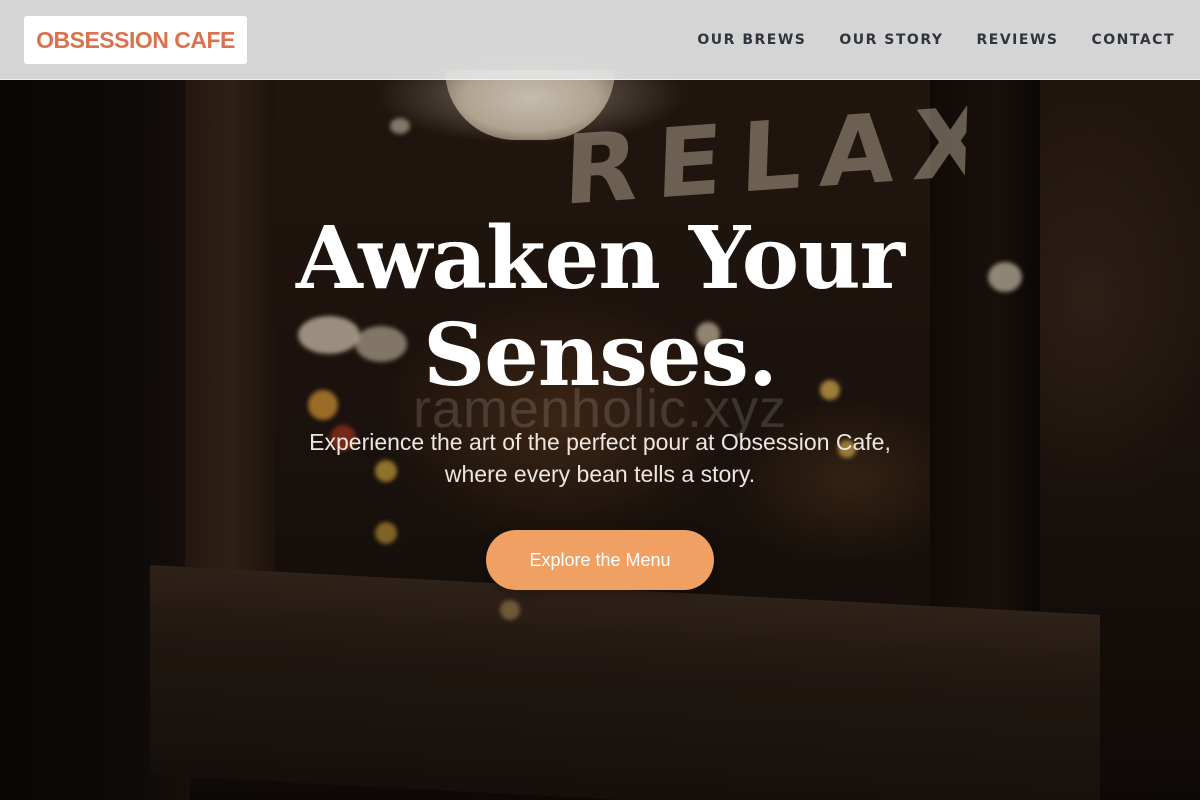  What do you see at coordinates (600, 560) in the screenshot?
I see `explore-menu-button: Explore the Menu` at bounding box center [600, 560].